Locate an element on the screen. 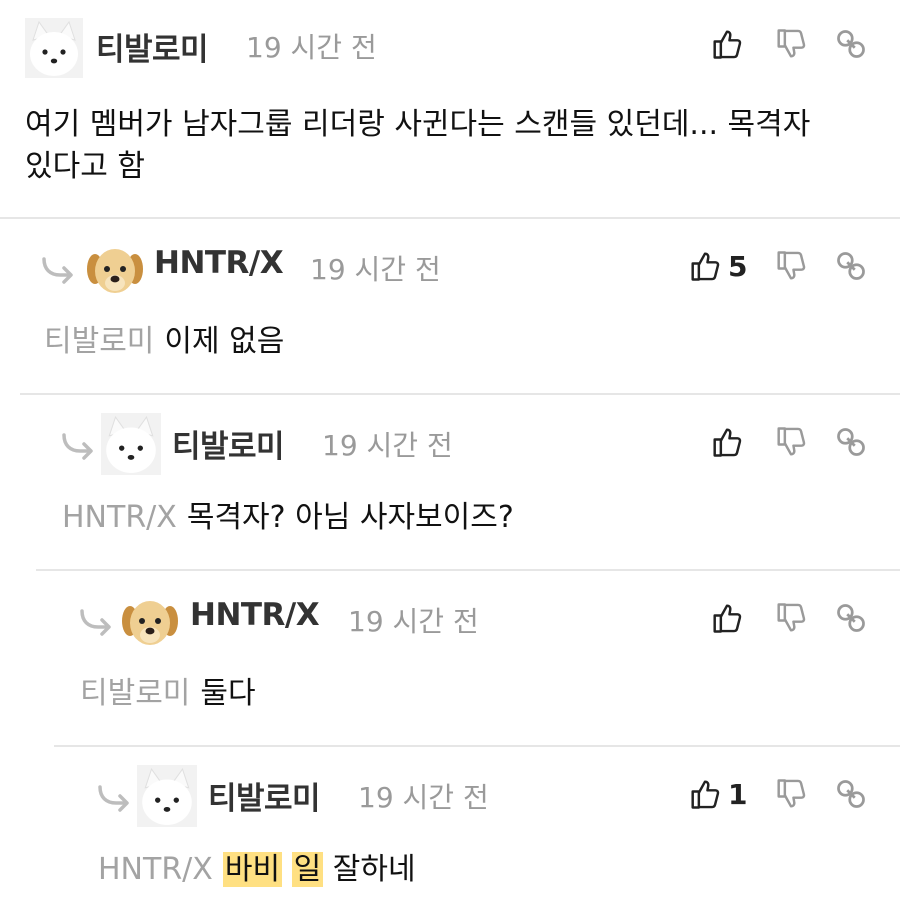 This screenshot has width=900, height=913. comment-text: 티발로미 이제 없음 is located at coordinates (164, 341).